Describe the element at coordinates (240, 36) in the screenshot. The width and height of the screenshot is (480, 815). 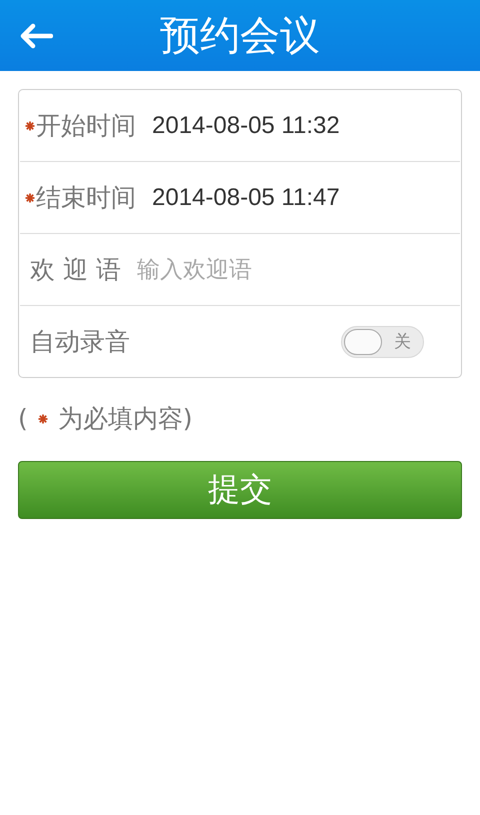
I see `page-title: 预约会议` at that location.